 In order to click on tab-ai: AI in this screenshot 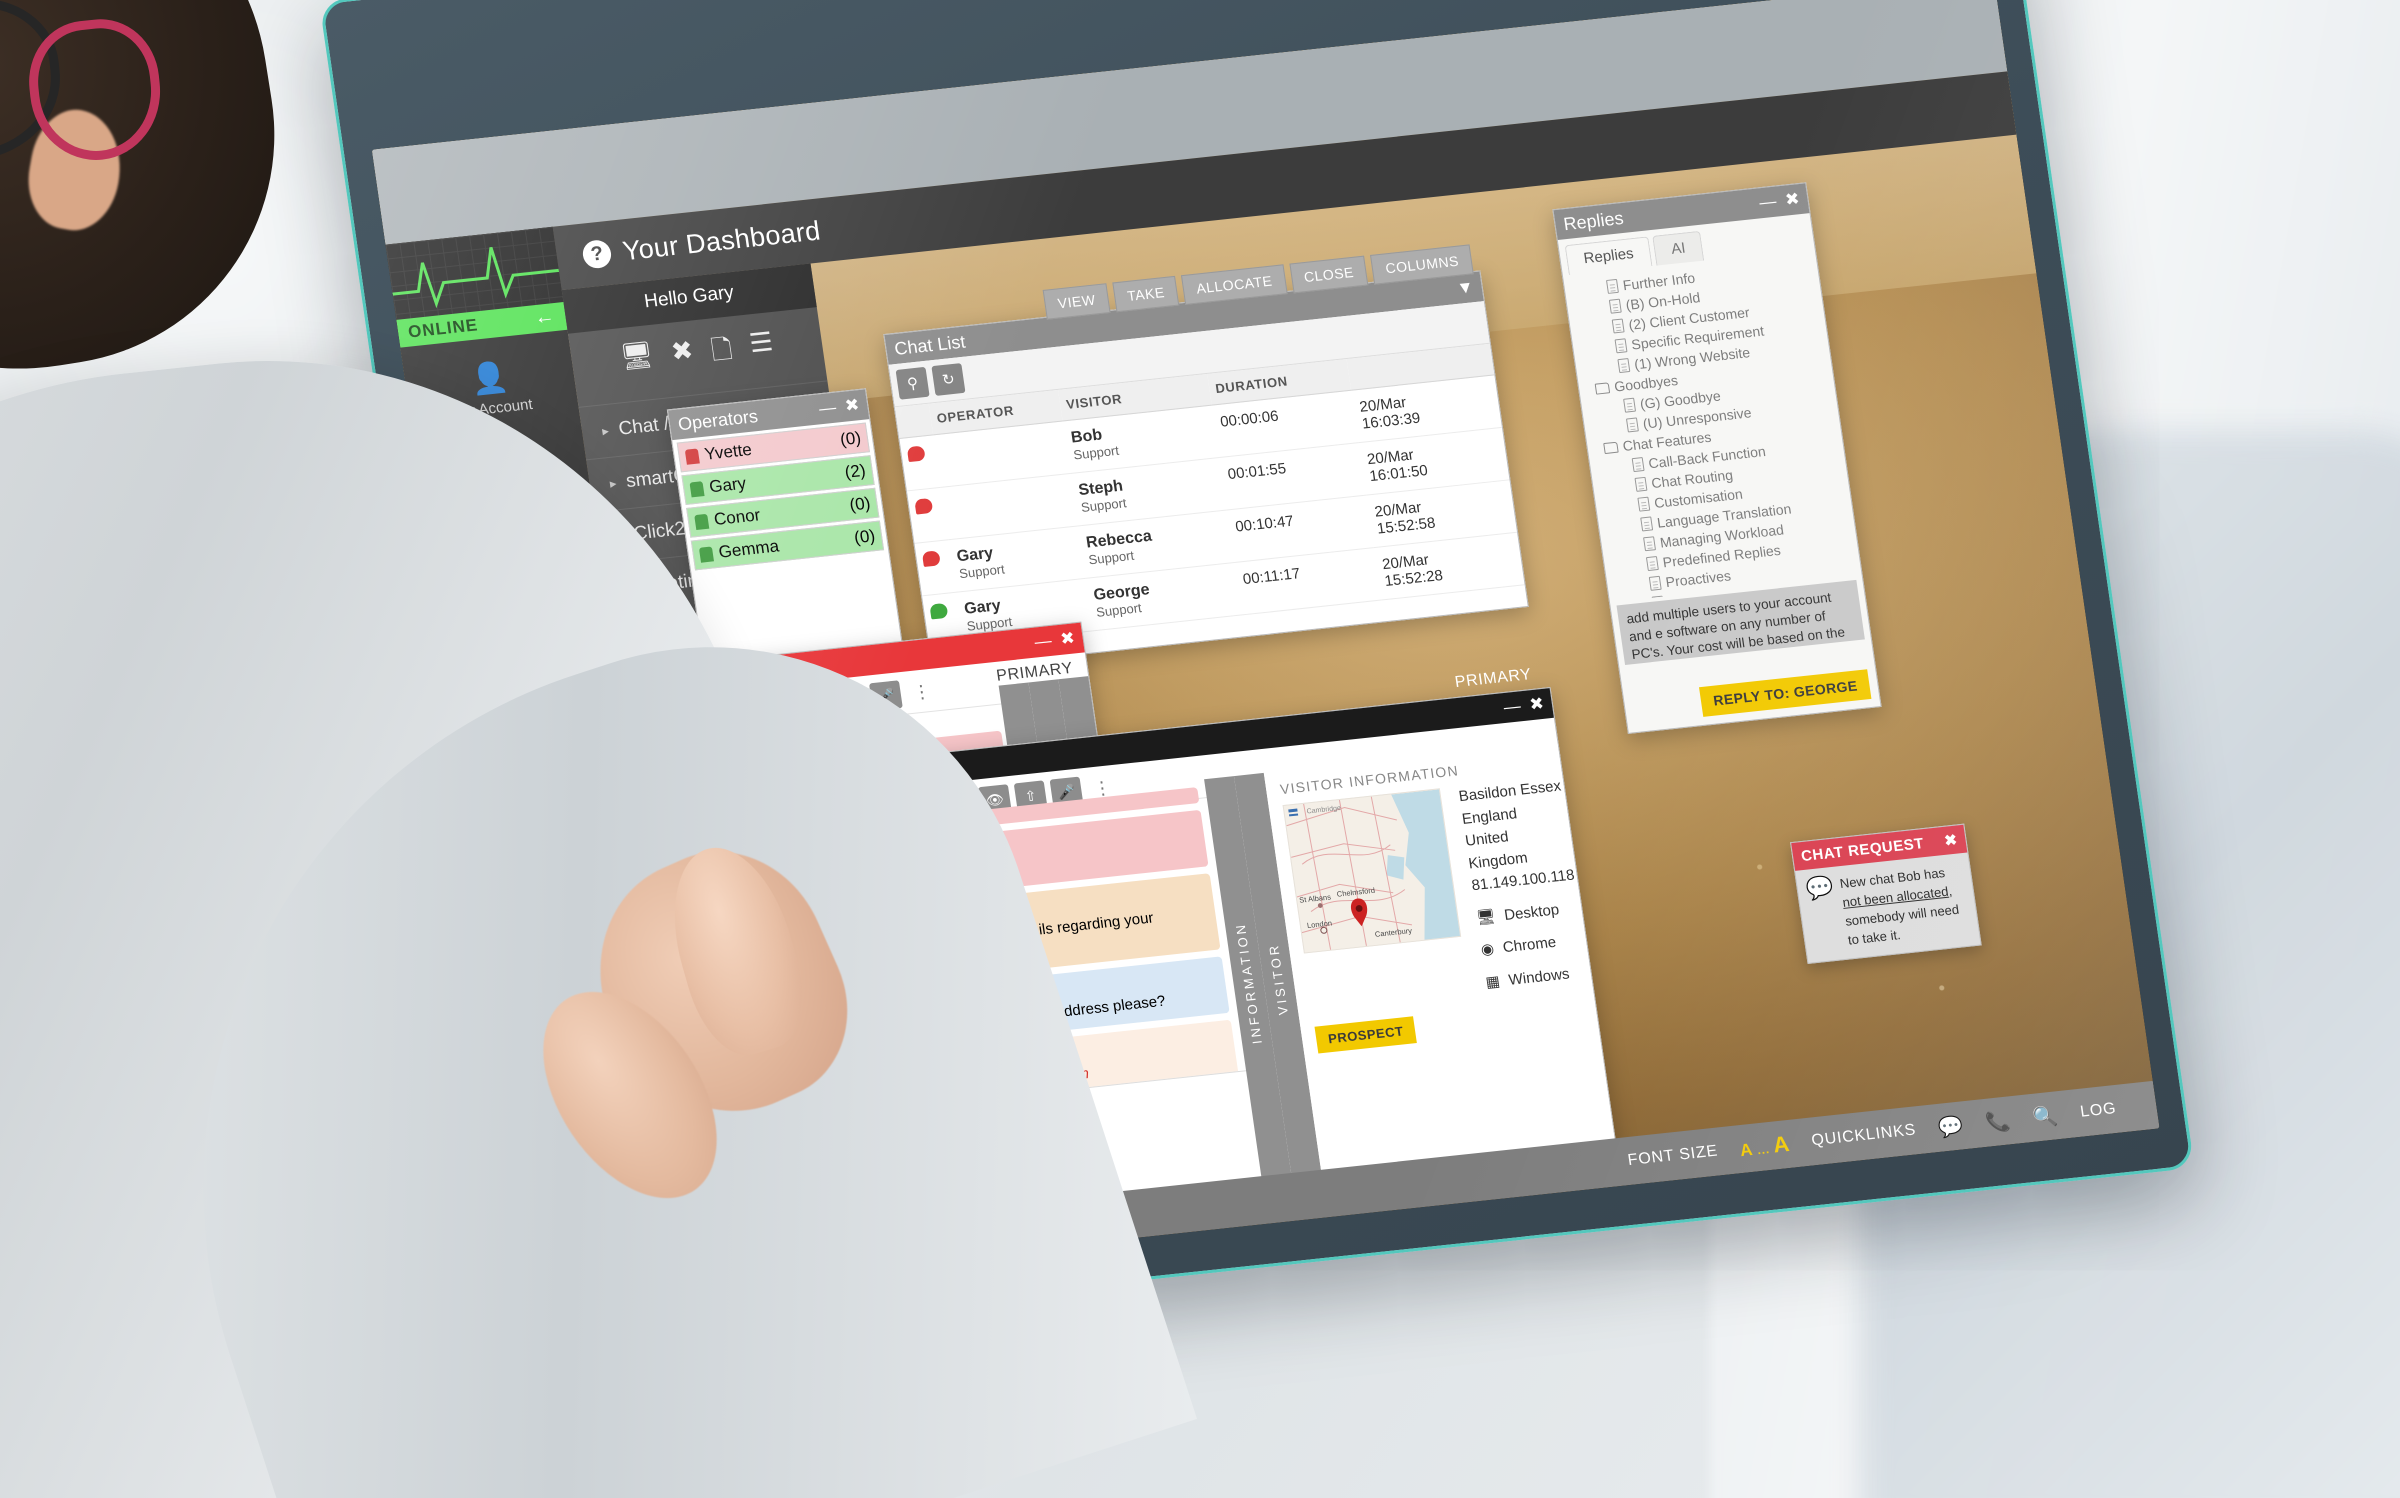, I will do `click(1678, 248)`.